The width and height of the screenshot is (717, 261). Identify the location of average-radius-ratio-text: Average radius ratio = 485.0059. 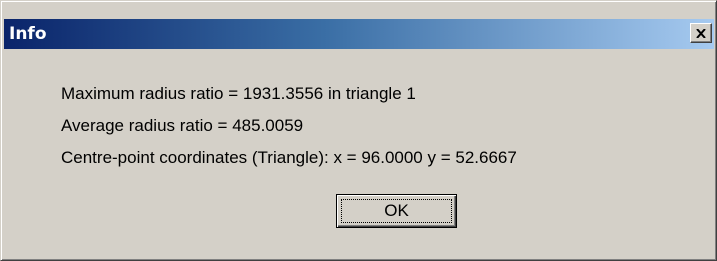
(182, 125).